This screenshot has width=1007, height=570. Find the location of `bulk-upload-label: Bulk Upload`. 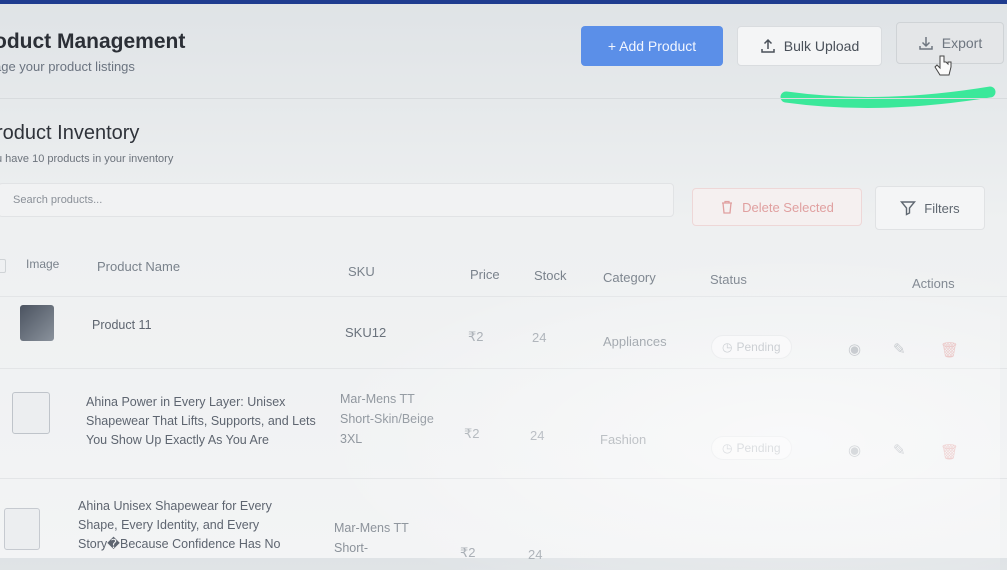

bulk-upload-label: Bulk Upload is located at coordinates (821, 46).